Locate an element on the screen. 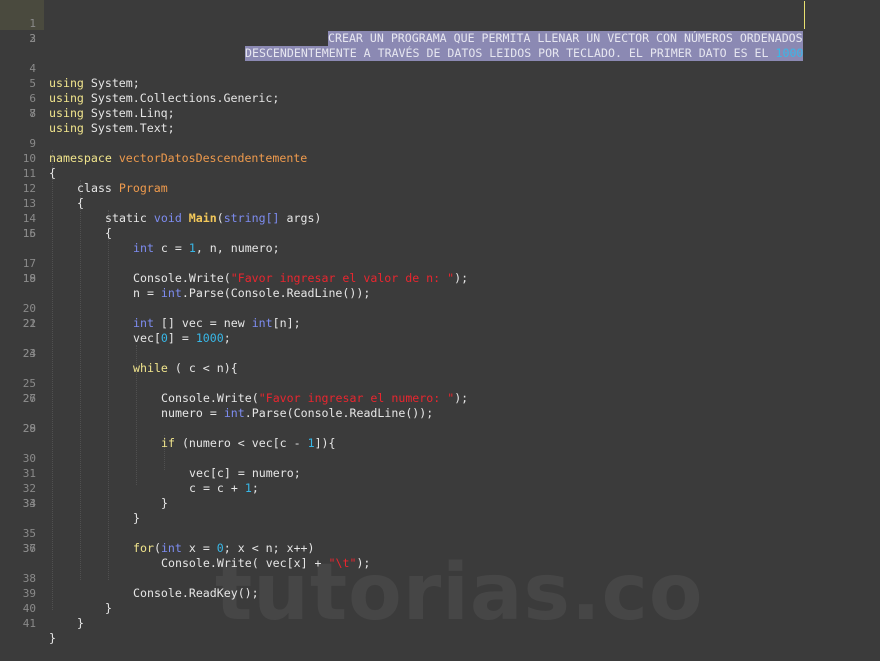 This screenshot has height=661, width=880. code-line-7: 7 using System.Text; is located at coordinates (440, 113).